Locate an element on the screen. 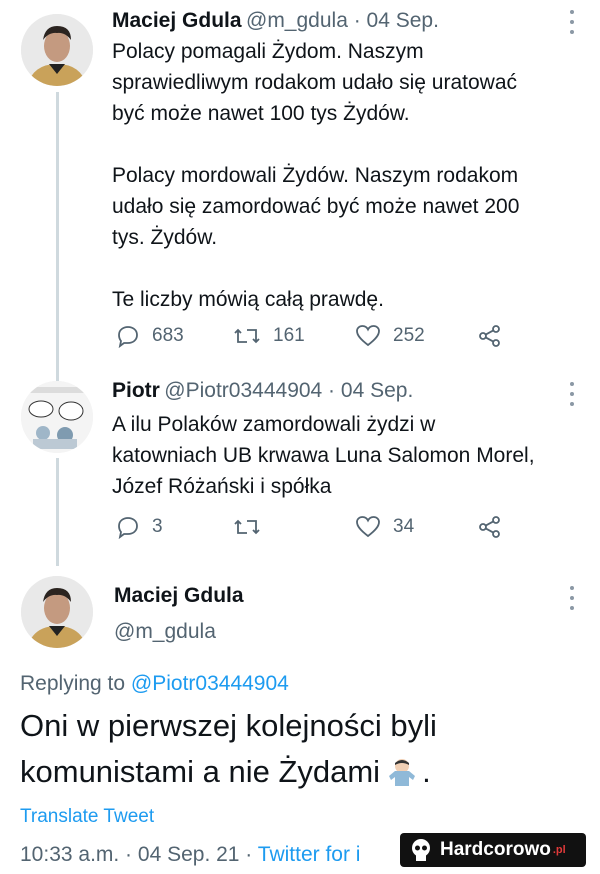  avatar-piotr is located at coordinates (57, 417).